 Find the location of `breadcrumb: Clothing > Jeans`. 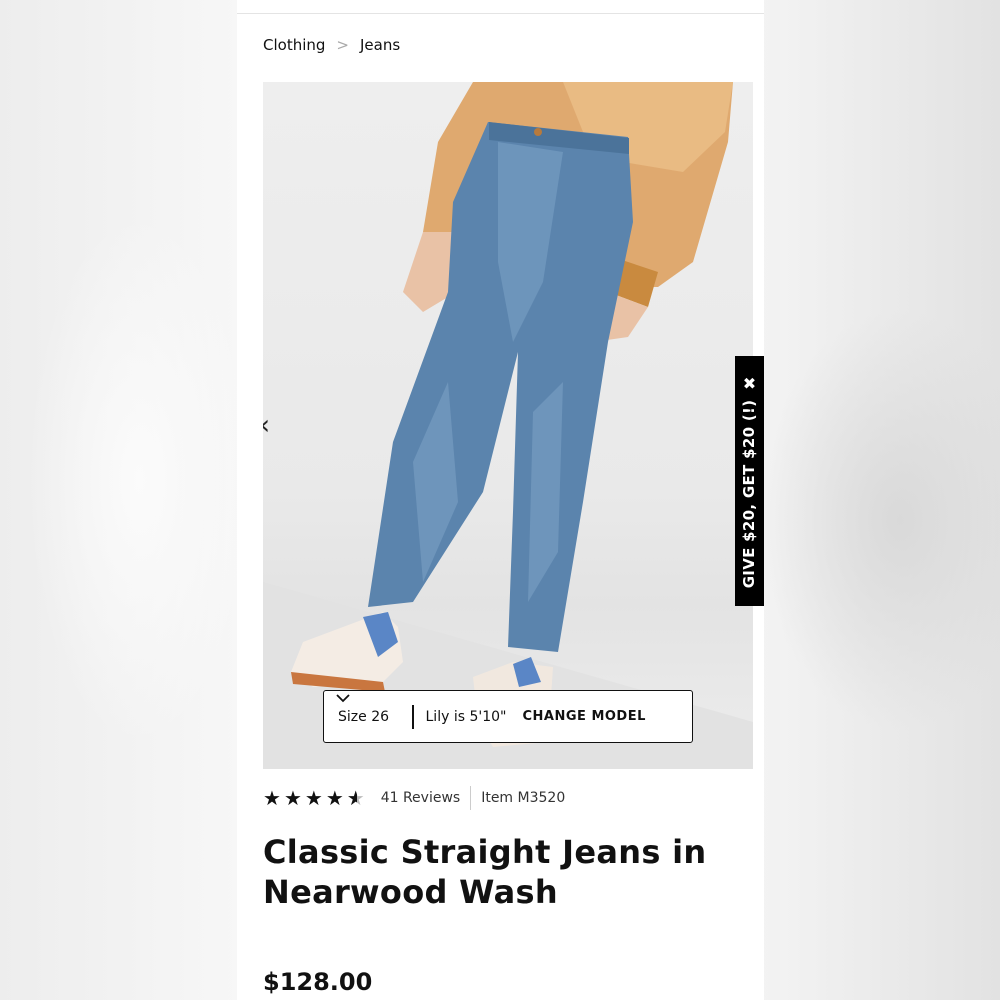

breadcrumb: Clothing > Jeans is located at coordinates (331, 45).